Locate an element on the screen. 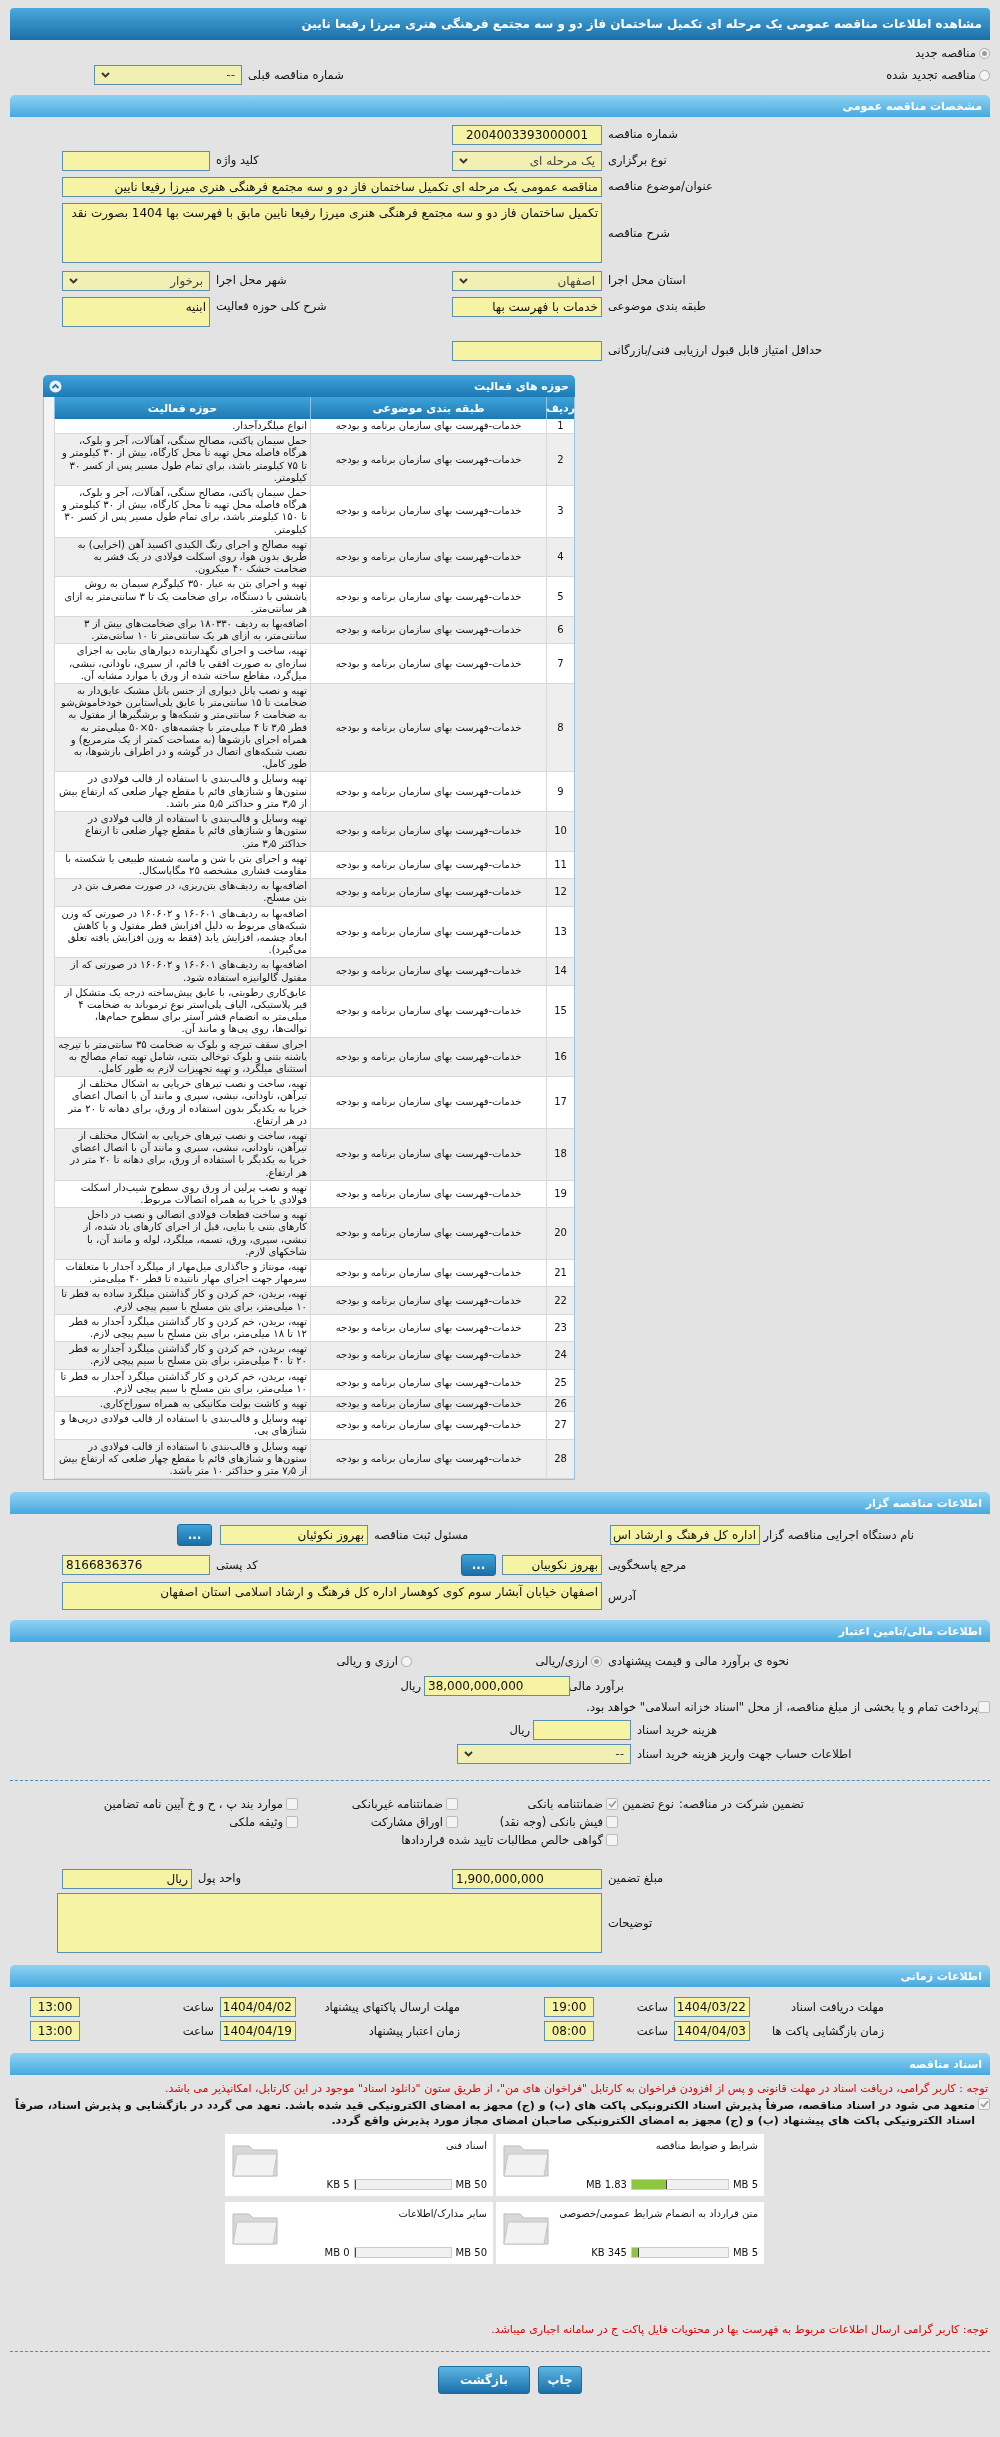  table-cell: 26 is located at coordinates (560, 1405).